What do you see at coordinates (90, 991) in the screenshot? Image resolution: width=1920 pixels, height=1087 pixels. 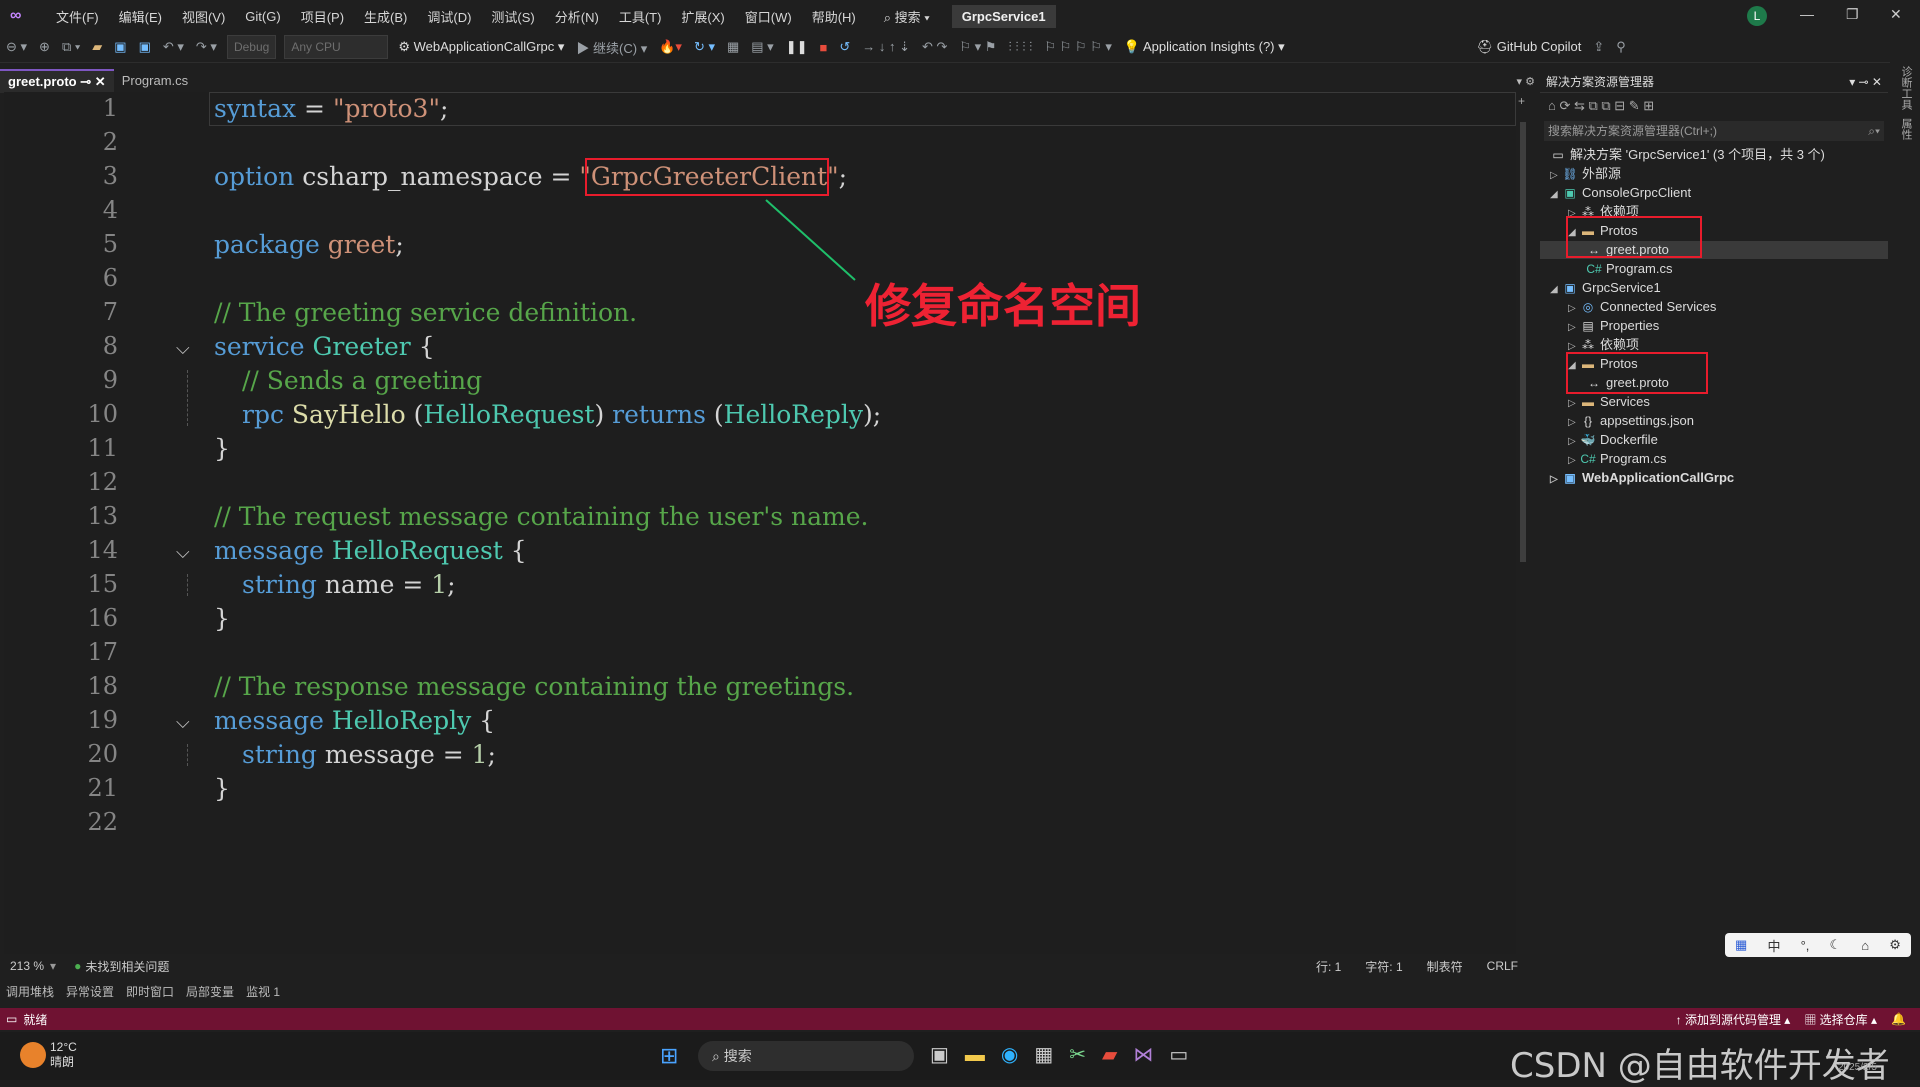 I see `tab-exception-settings: 异常设置` at bounding box center [90, 991].